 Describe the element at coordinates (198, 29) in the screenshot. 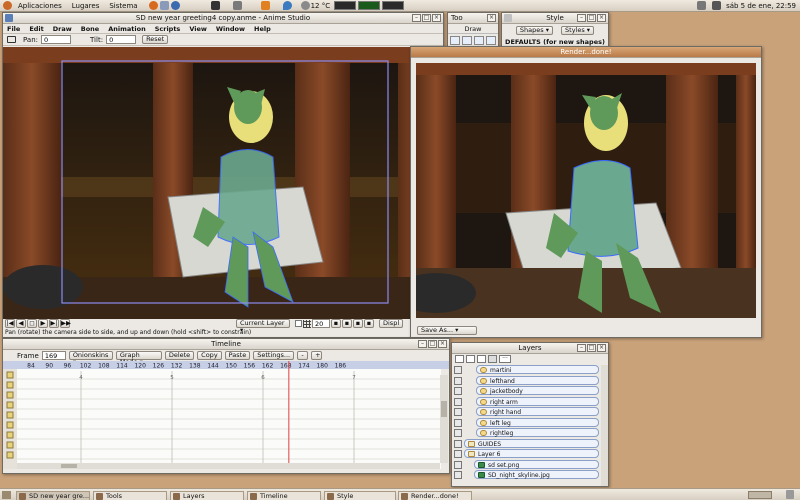

I see `menu-view: View` at that location.